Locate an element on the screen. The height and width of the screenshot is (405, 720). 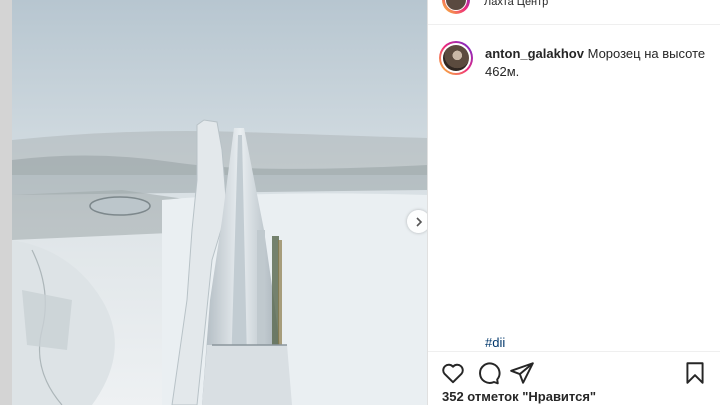
hashtag-link: #dii is located at coordinates (495, 342).